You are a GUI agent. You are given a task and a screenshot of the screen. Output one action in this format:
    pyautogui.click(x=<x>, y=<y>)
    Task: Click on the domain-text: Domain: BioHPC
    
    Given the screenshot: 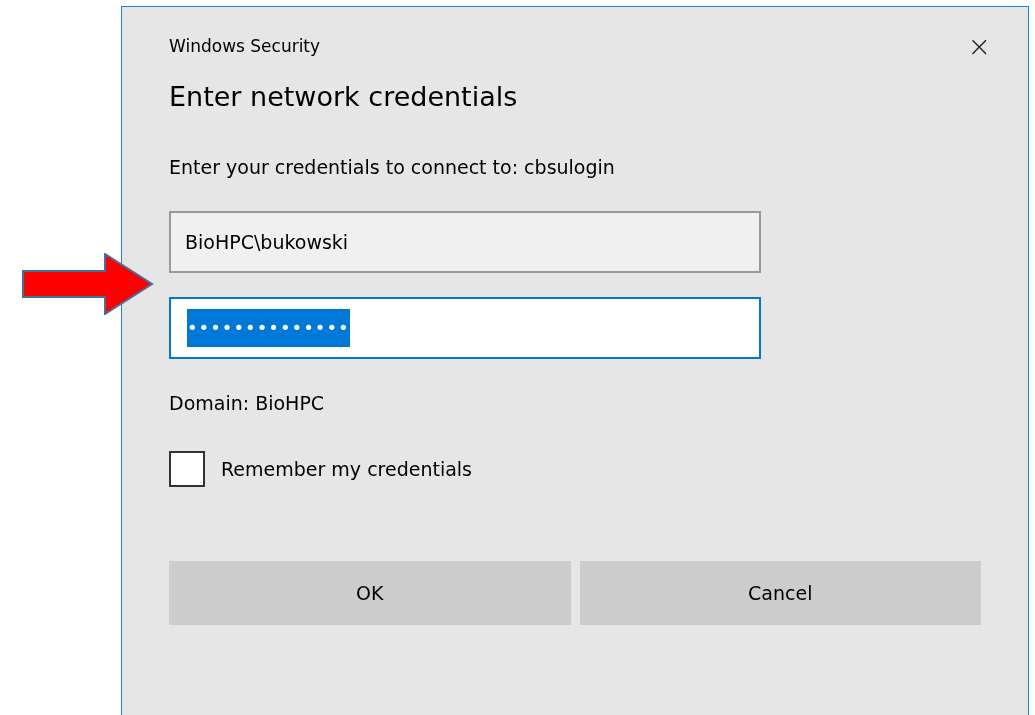 What is the action you would take?
    pyautogui.click(x=247, y=403)
    